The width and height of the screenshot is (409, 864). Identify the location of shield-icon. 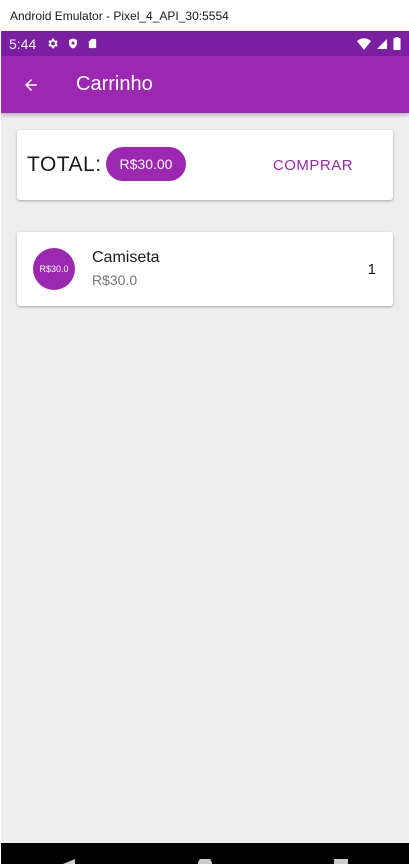
(73, 43).